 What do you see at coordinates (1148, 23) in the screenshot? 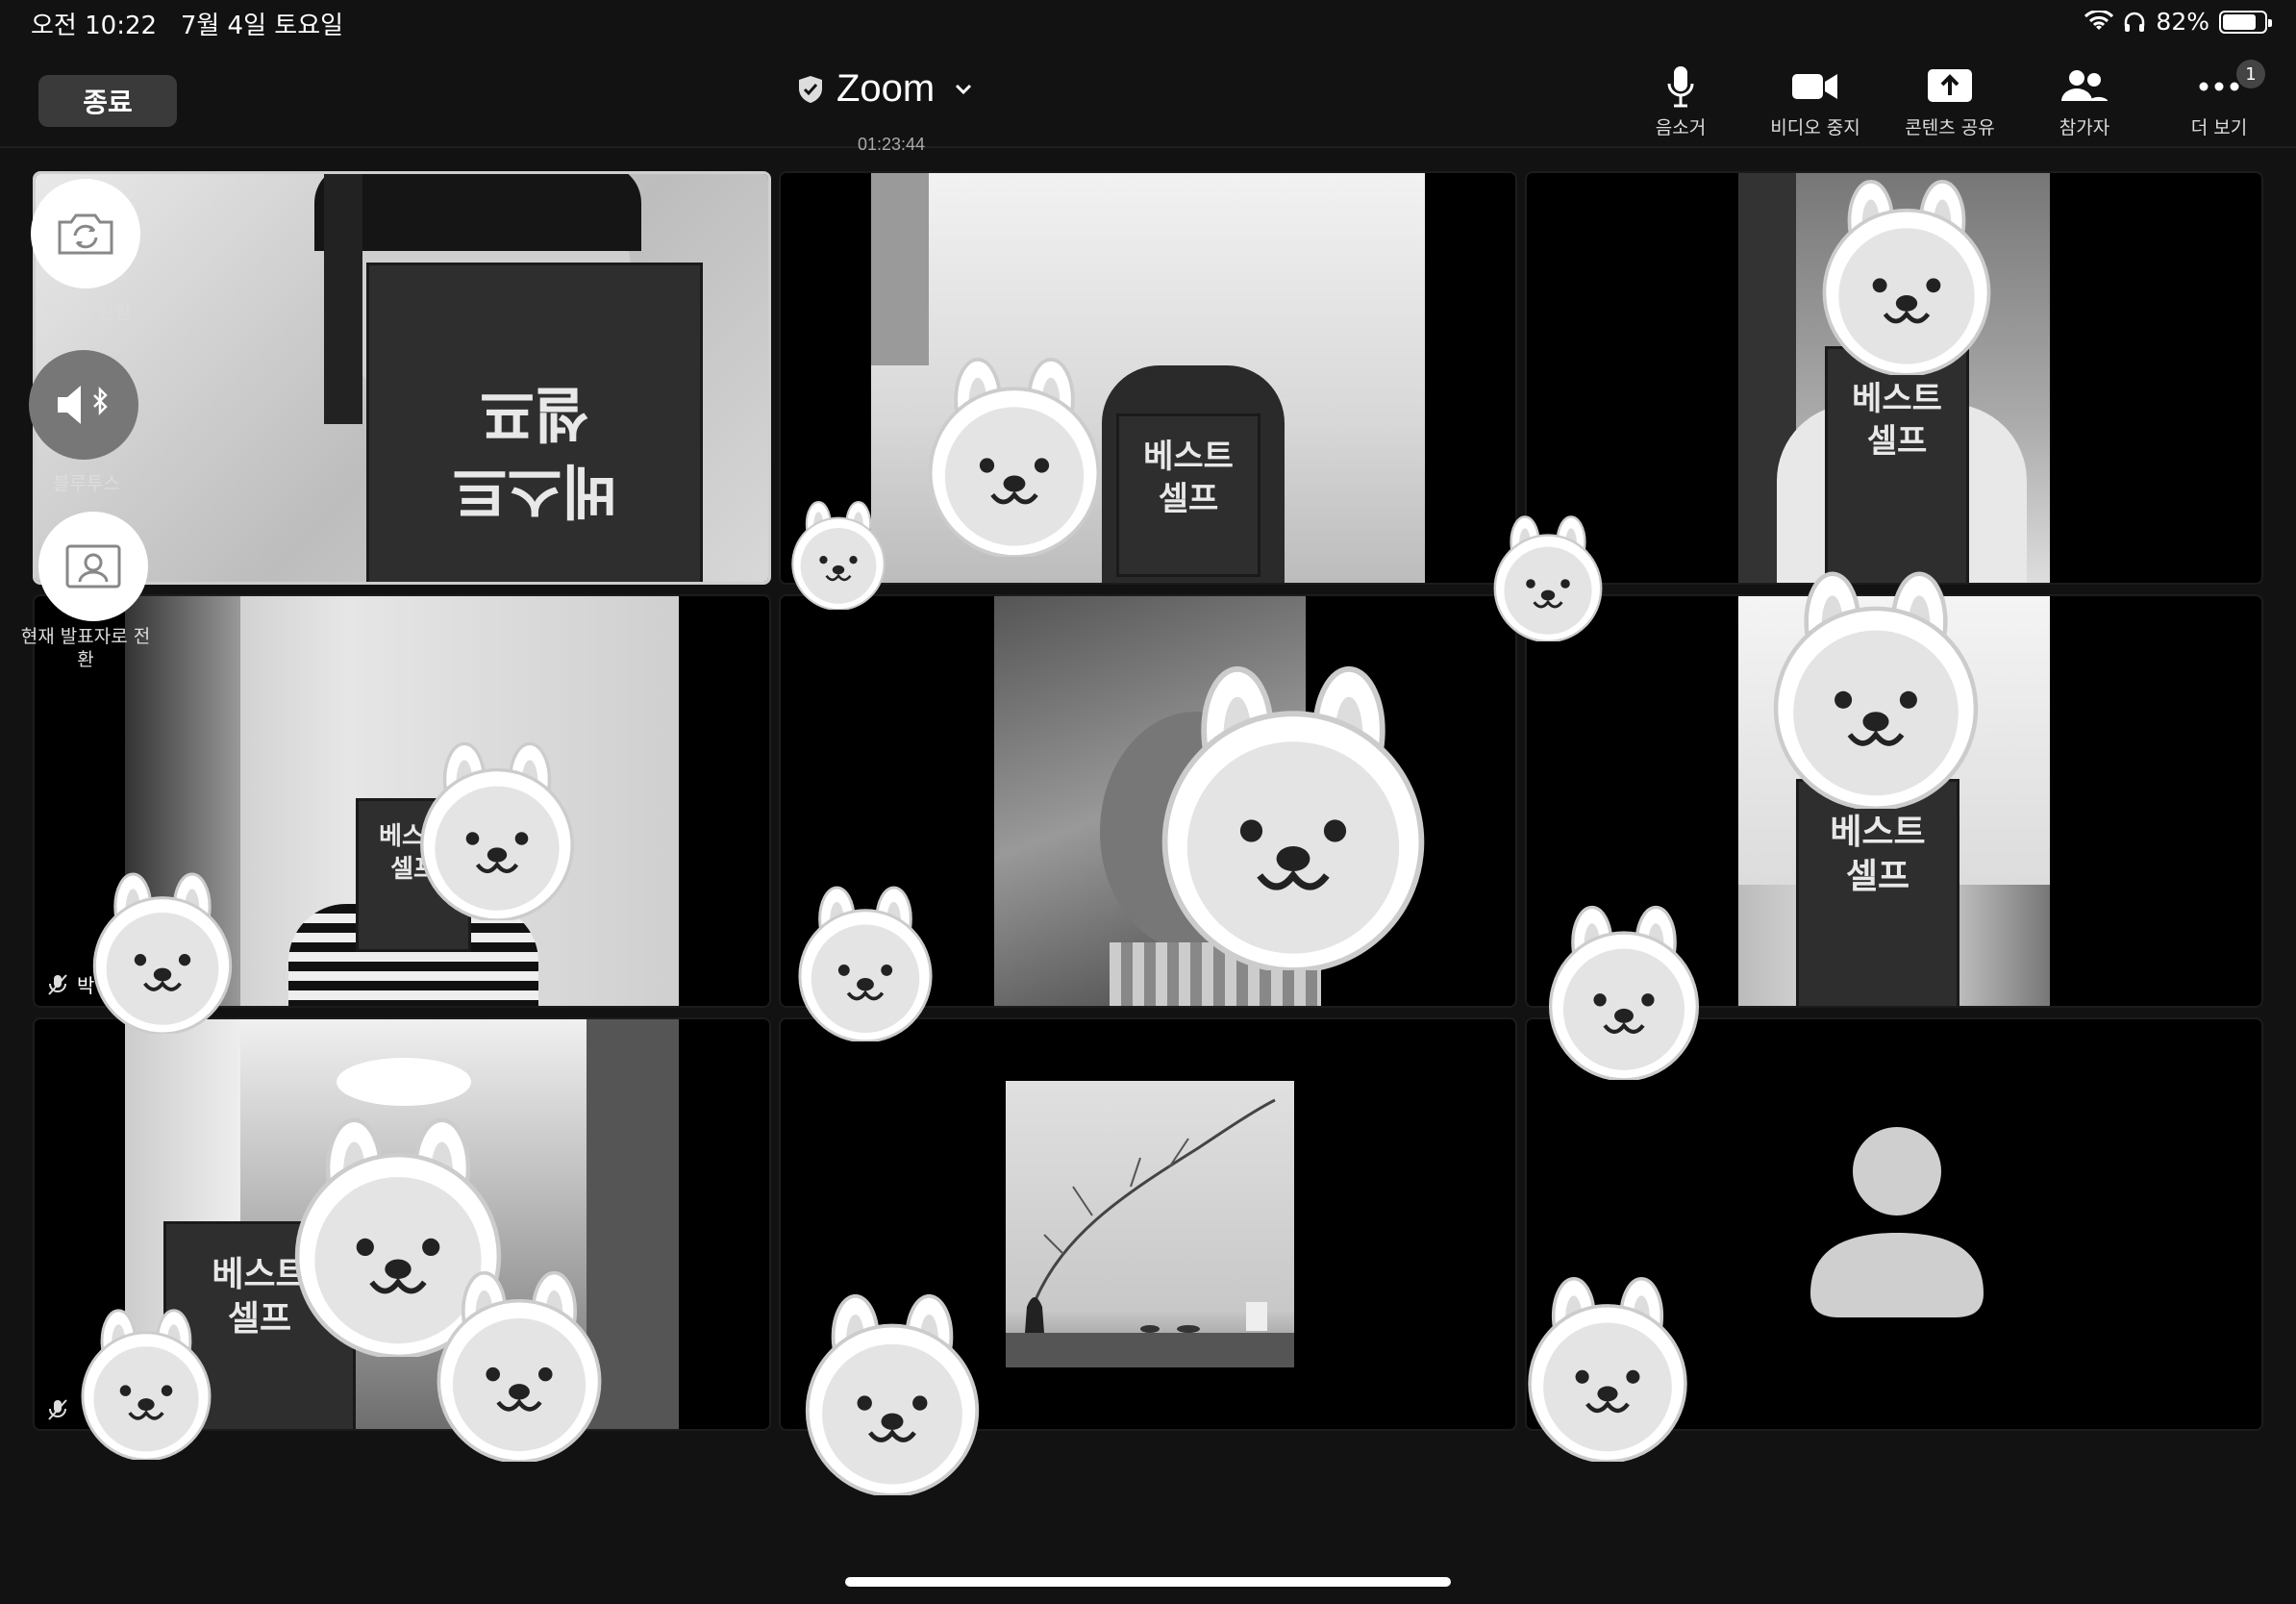
I see `status-bar: 오전 10:22 7월 4일 토요일 82%` at bounding box center [1148, 23].